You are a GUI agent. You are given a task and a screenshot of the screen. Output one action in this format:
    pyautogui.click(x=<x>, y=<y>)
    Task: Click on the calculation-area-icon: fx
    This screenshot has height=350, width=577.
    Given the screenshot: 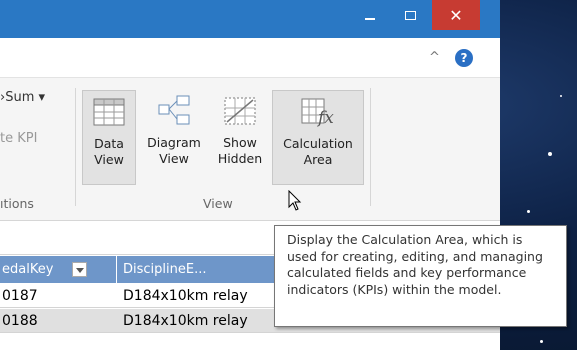 What is the action you would take?
    pyautogui.click(x=317, y=113)
    